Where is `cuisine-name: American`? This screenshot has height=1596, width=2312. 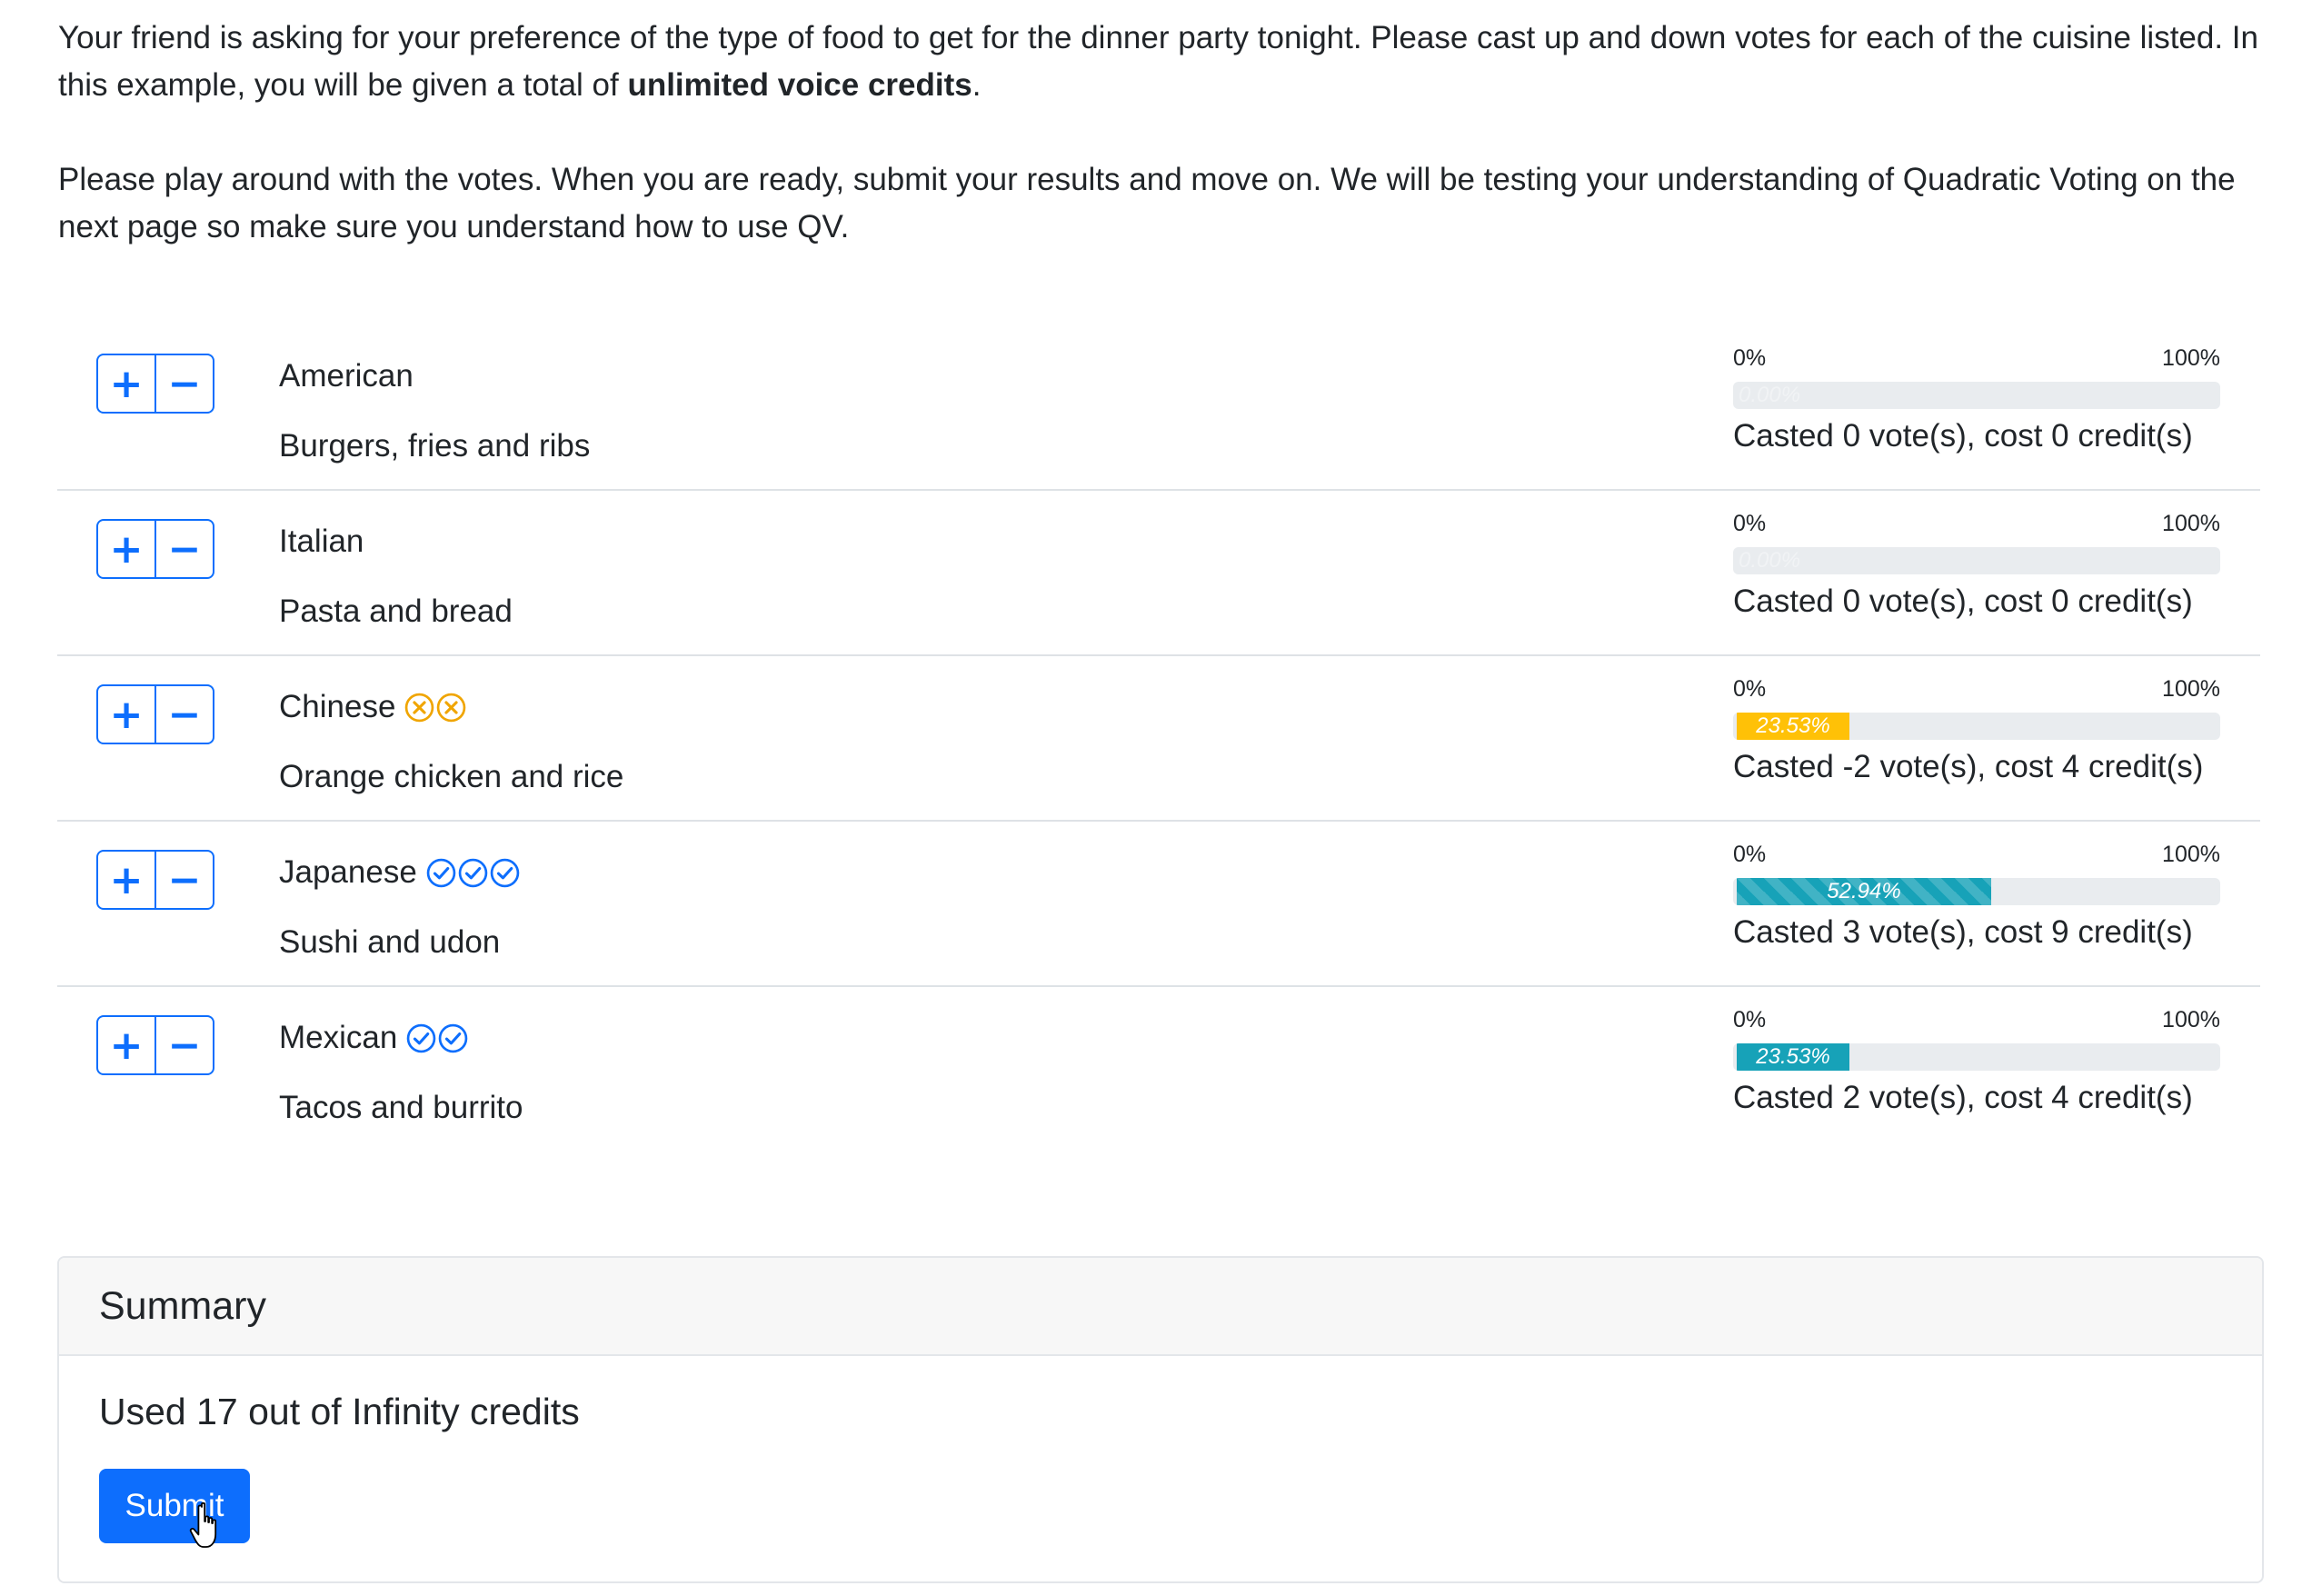
cuisine-name: American is located at coordinates (346, 376).